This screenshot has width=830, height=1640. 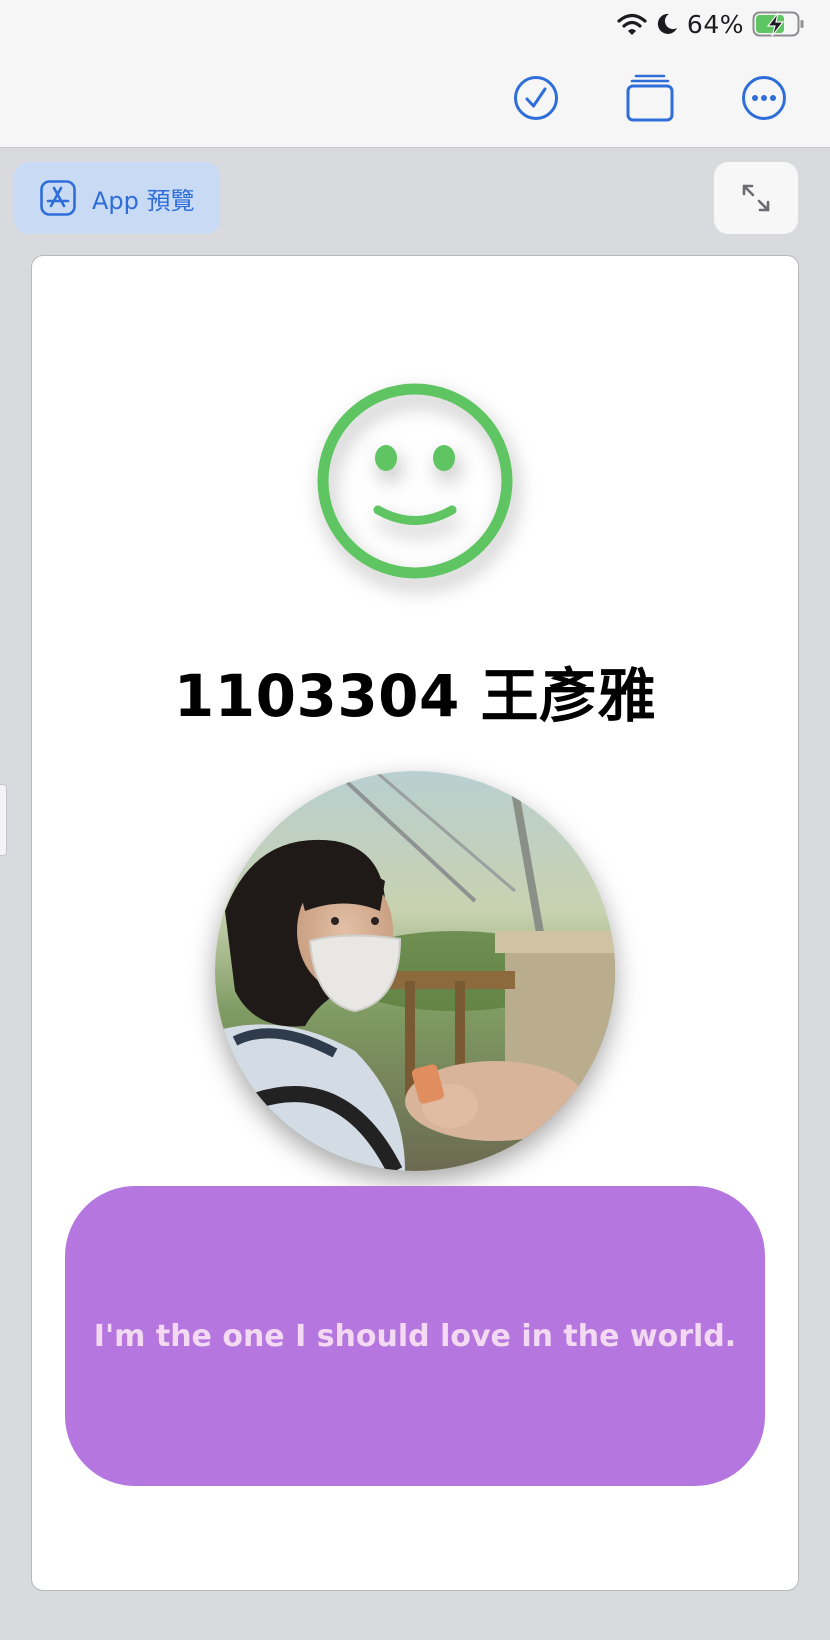 What do you see at coordinates (58, 198) in the screenshot?
I see `app-store-icon` at bounding box center [58, 198].